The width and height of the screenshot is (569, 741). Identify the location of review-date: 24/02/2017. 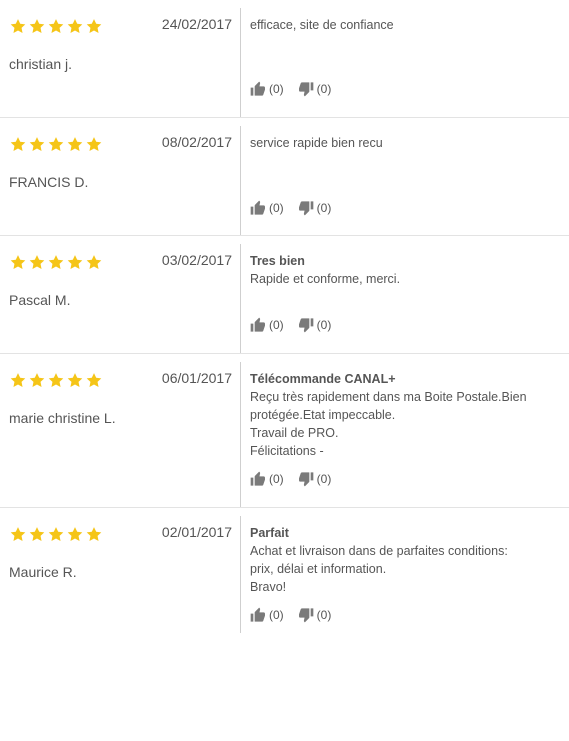
(196, 24).